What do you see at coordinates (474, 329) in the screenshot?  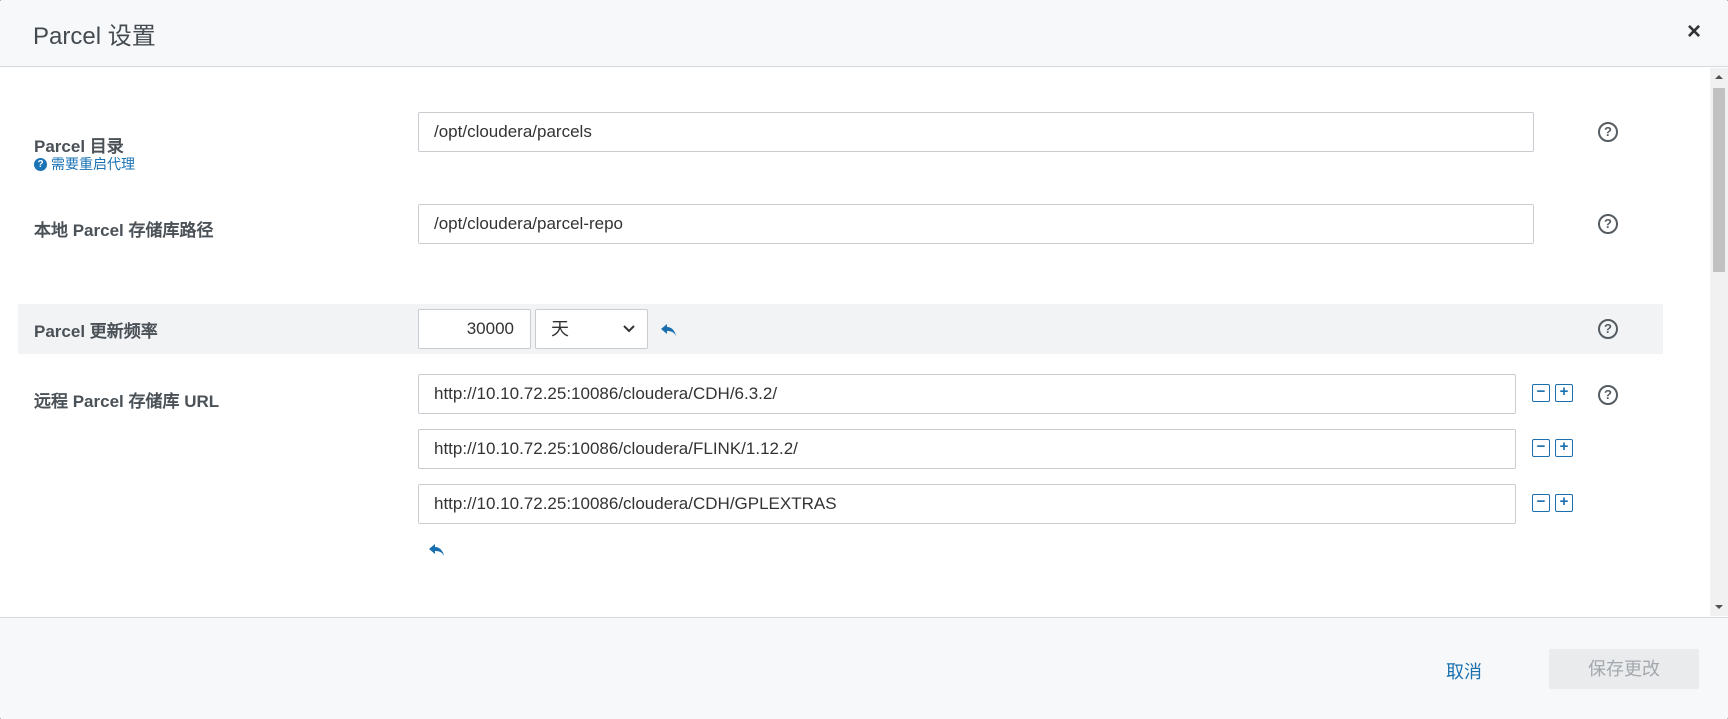 I see `update-frequency-input: 30000` at bounding box center [474, 329].